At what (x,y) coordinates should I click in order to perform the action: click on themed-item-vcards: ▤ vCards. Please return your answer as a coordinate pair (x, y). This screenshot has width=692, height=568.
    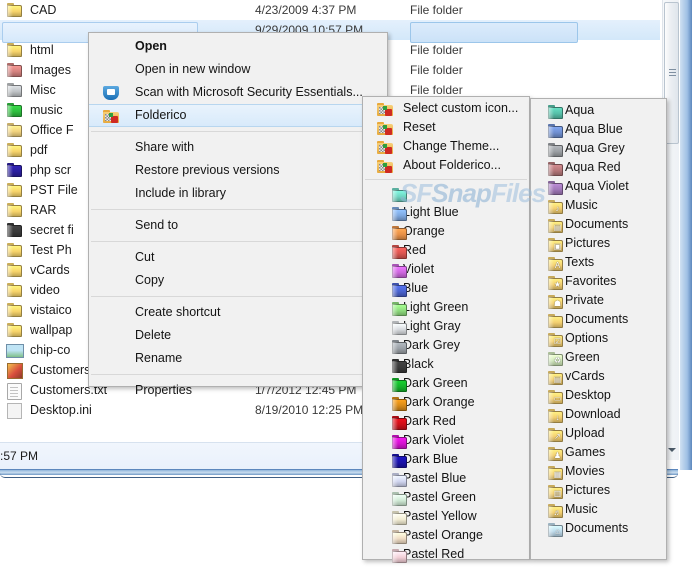
    Looking at the image, I should click on (598, 376).